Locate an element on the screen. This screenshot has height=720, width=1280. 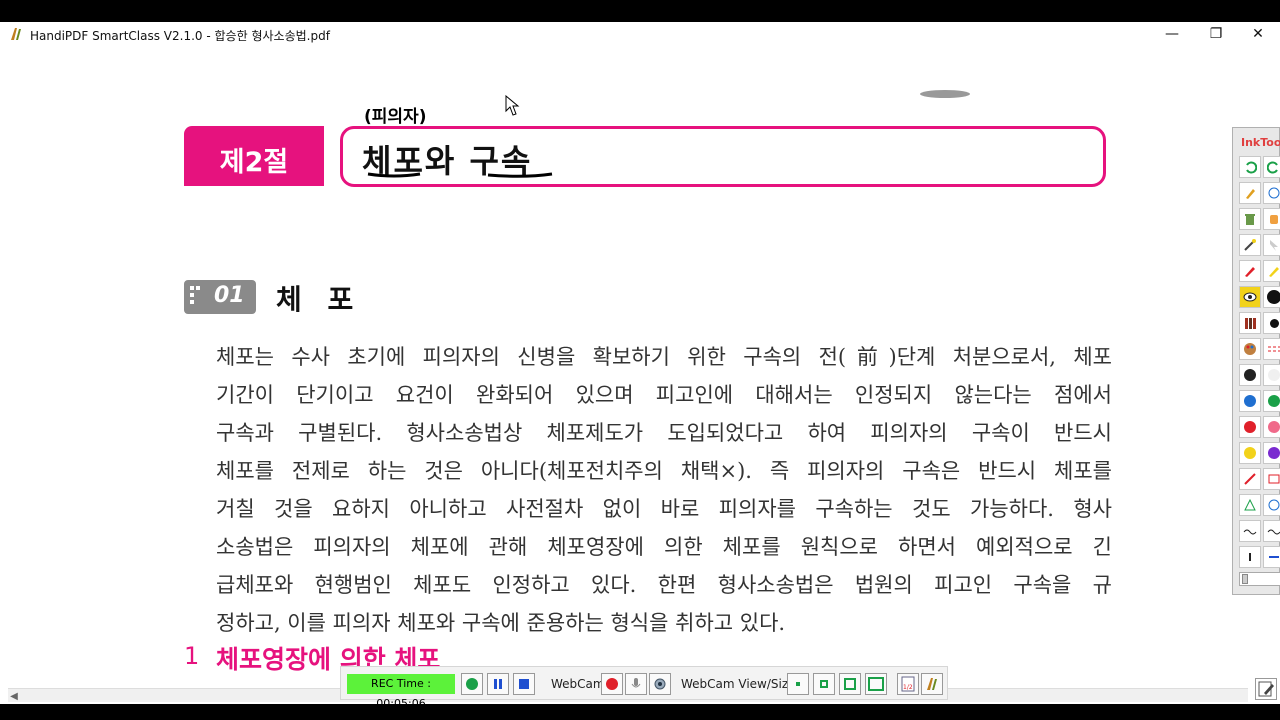
edit-note-button is located at coordinates (1266, 689).